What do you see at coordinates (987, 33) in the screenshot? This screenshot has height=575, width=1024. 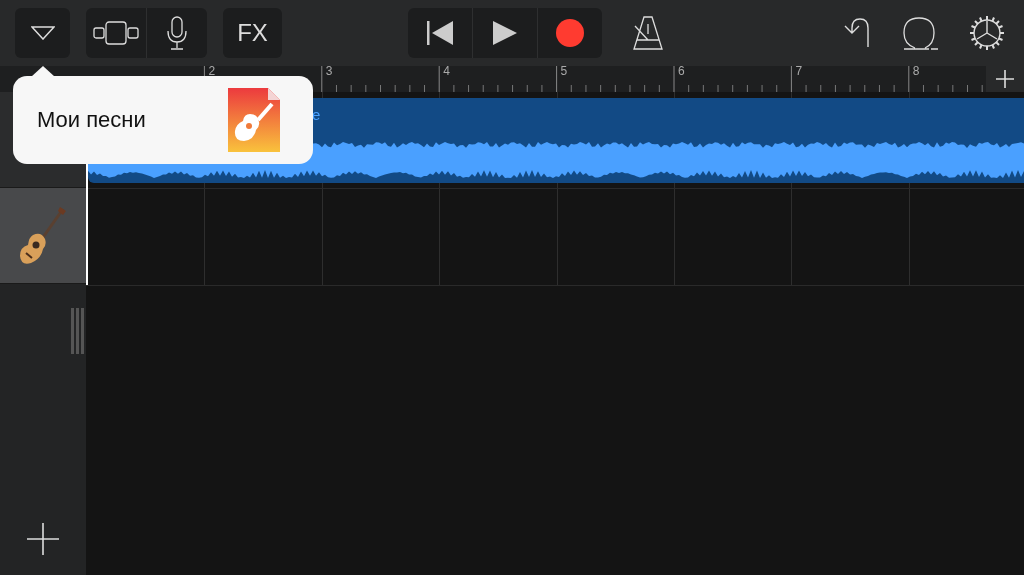 I see `settings-icon` at bounding box center [987, 33].